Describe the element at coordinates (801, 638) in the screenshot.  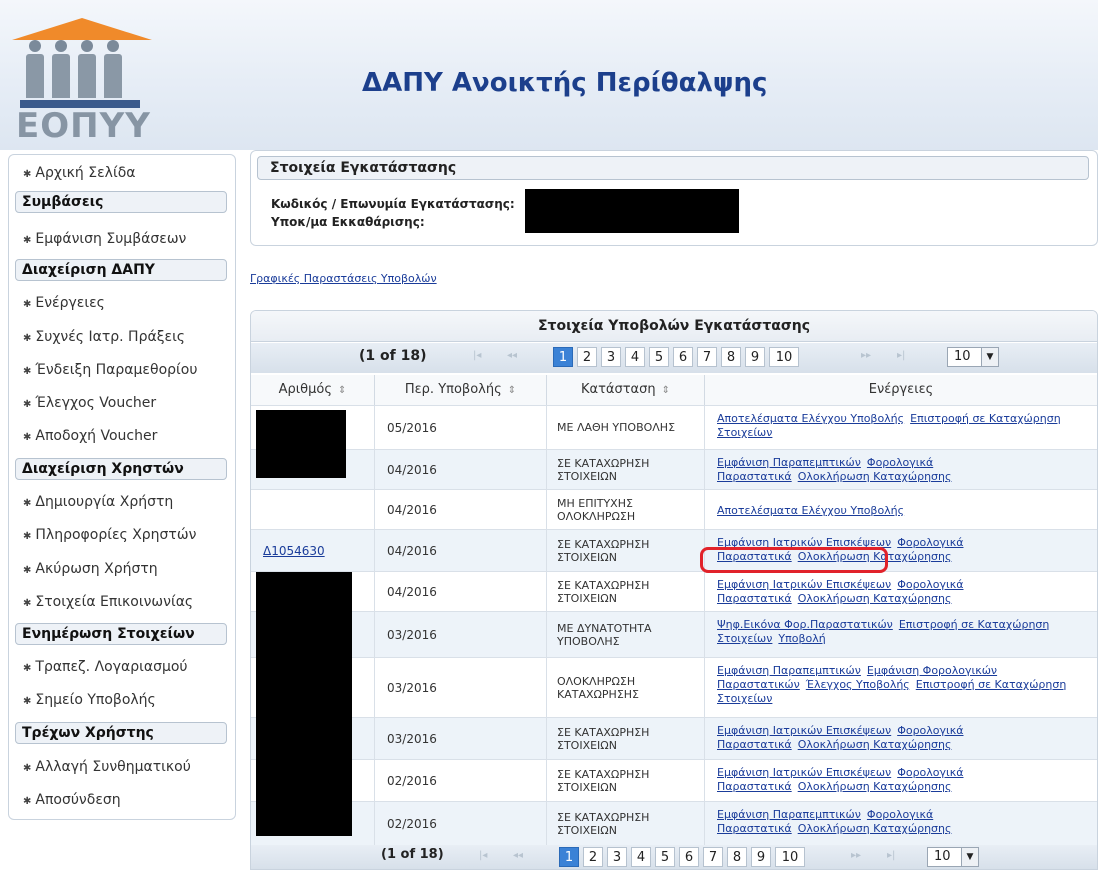
I see `action-link: Υποβολή` at that location.